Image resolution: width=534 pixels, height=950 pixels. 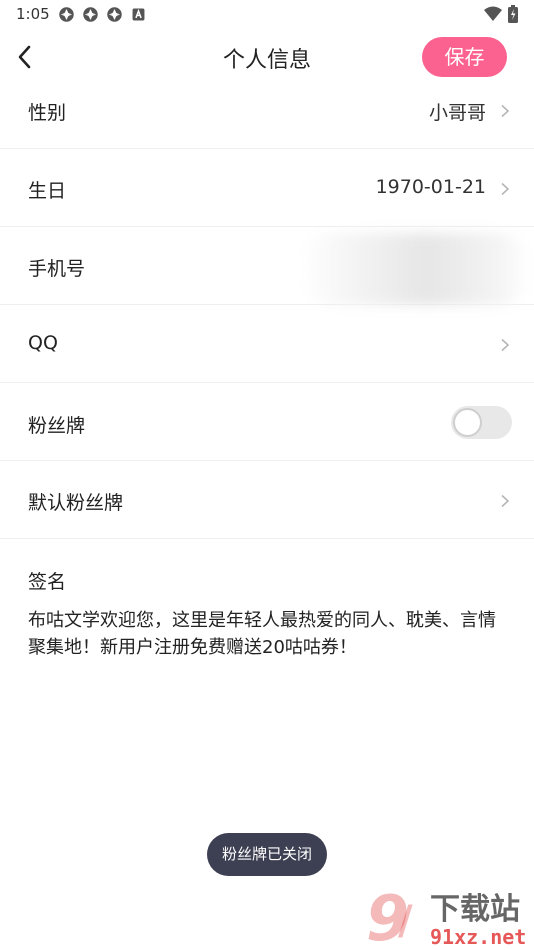 I want to click on fan-badge-row: 粉丝牌, so click(x=267, y=422).